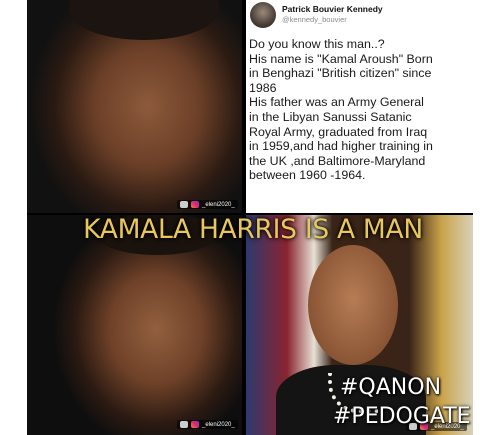  What do you see at coordinates (330, 116) in the screenshot?
I see `tweet-line: in the Libyan Sanussi Satanic` at bounding box center [330, 116].